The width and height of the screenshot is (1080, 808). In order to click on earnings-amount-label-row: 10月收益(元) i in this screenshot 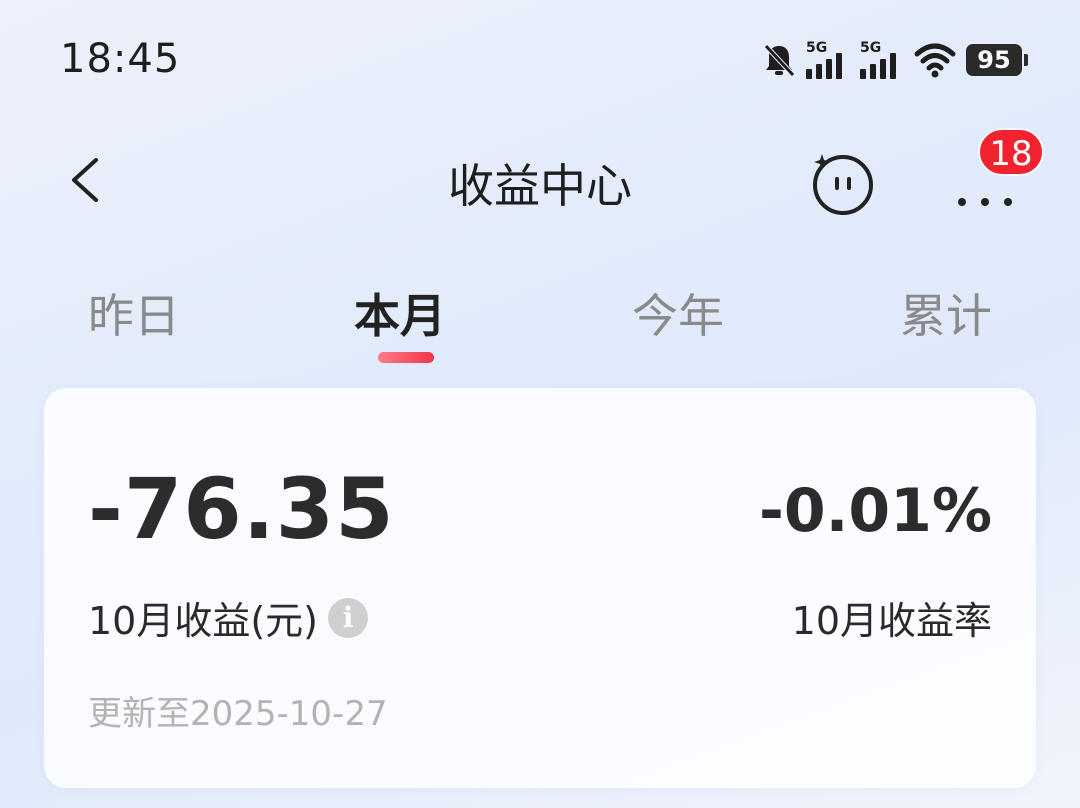, I will do `click(228, 617)`.